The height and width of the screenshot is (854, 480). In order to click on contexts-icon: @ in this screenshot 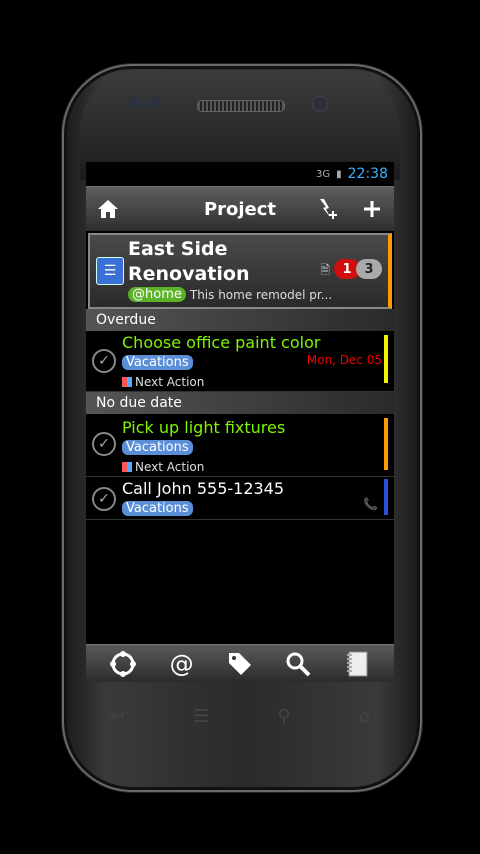, I will do `click(181, 664)`.